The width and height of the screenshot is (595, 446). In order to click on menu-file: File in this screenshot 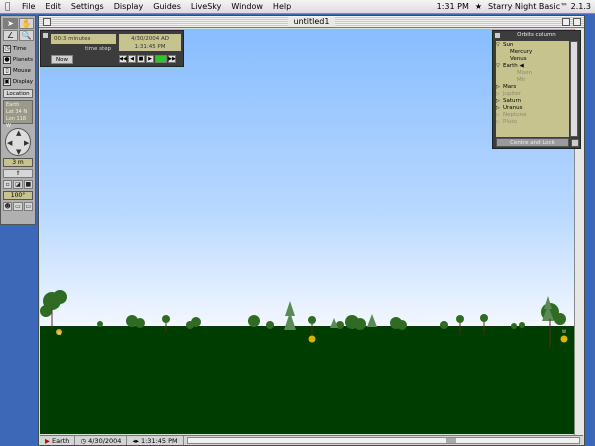, I will do `click(28, 6)`.